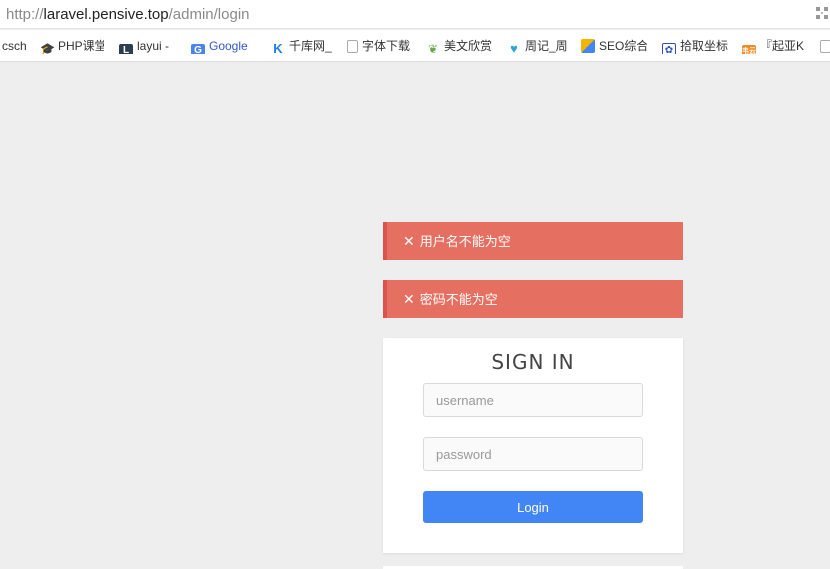 The width and height of the screenshot is (830, 569). What do you see at coordinates (433, 48) in the screenshot?
I see `leaf-icon: ❦` at bounding box center [433, 48].